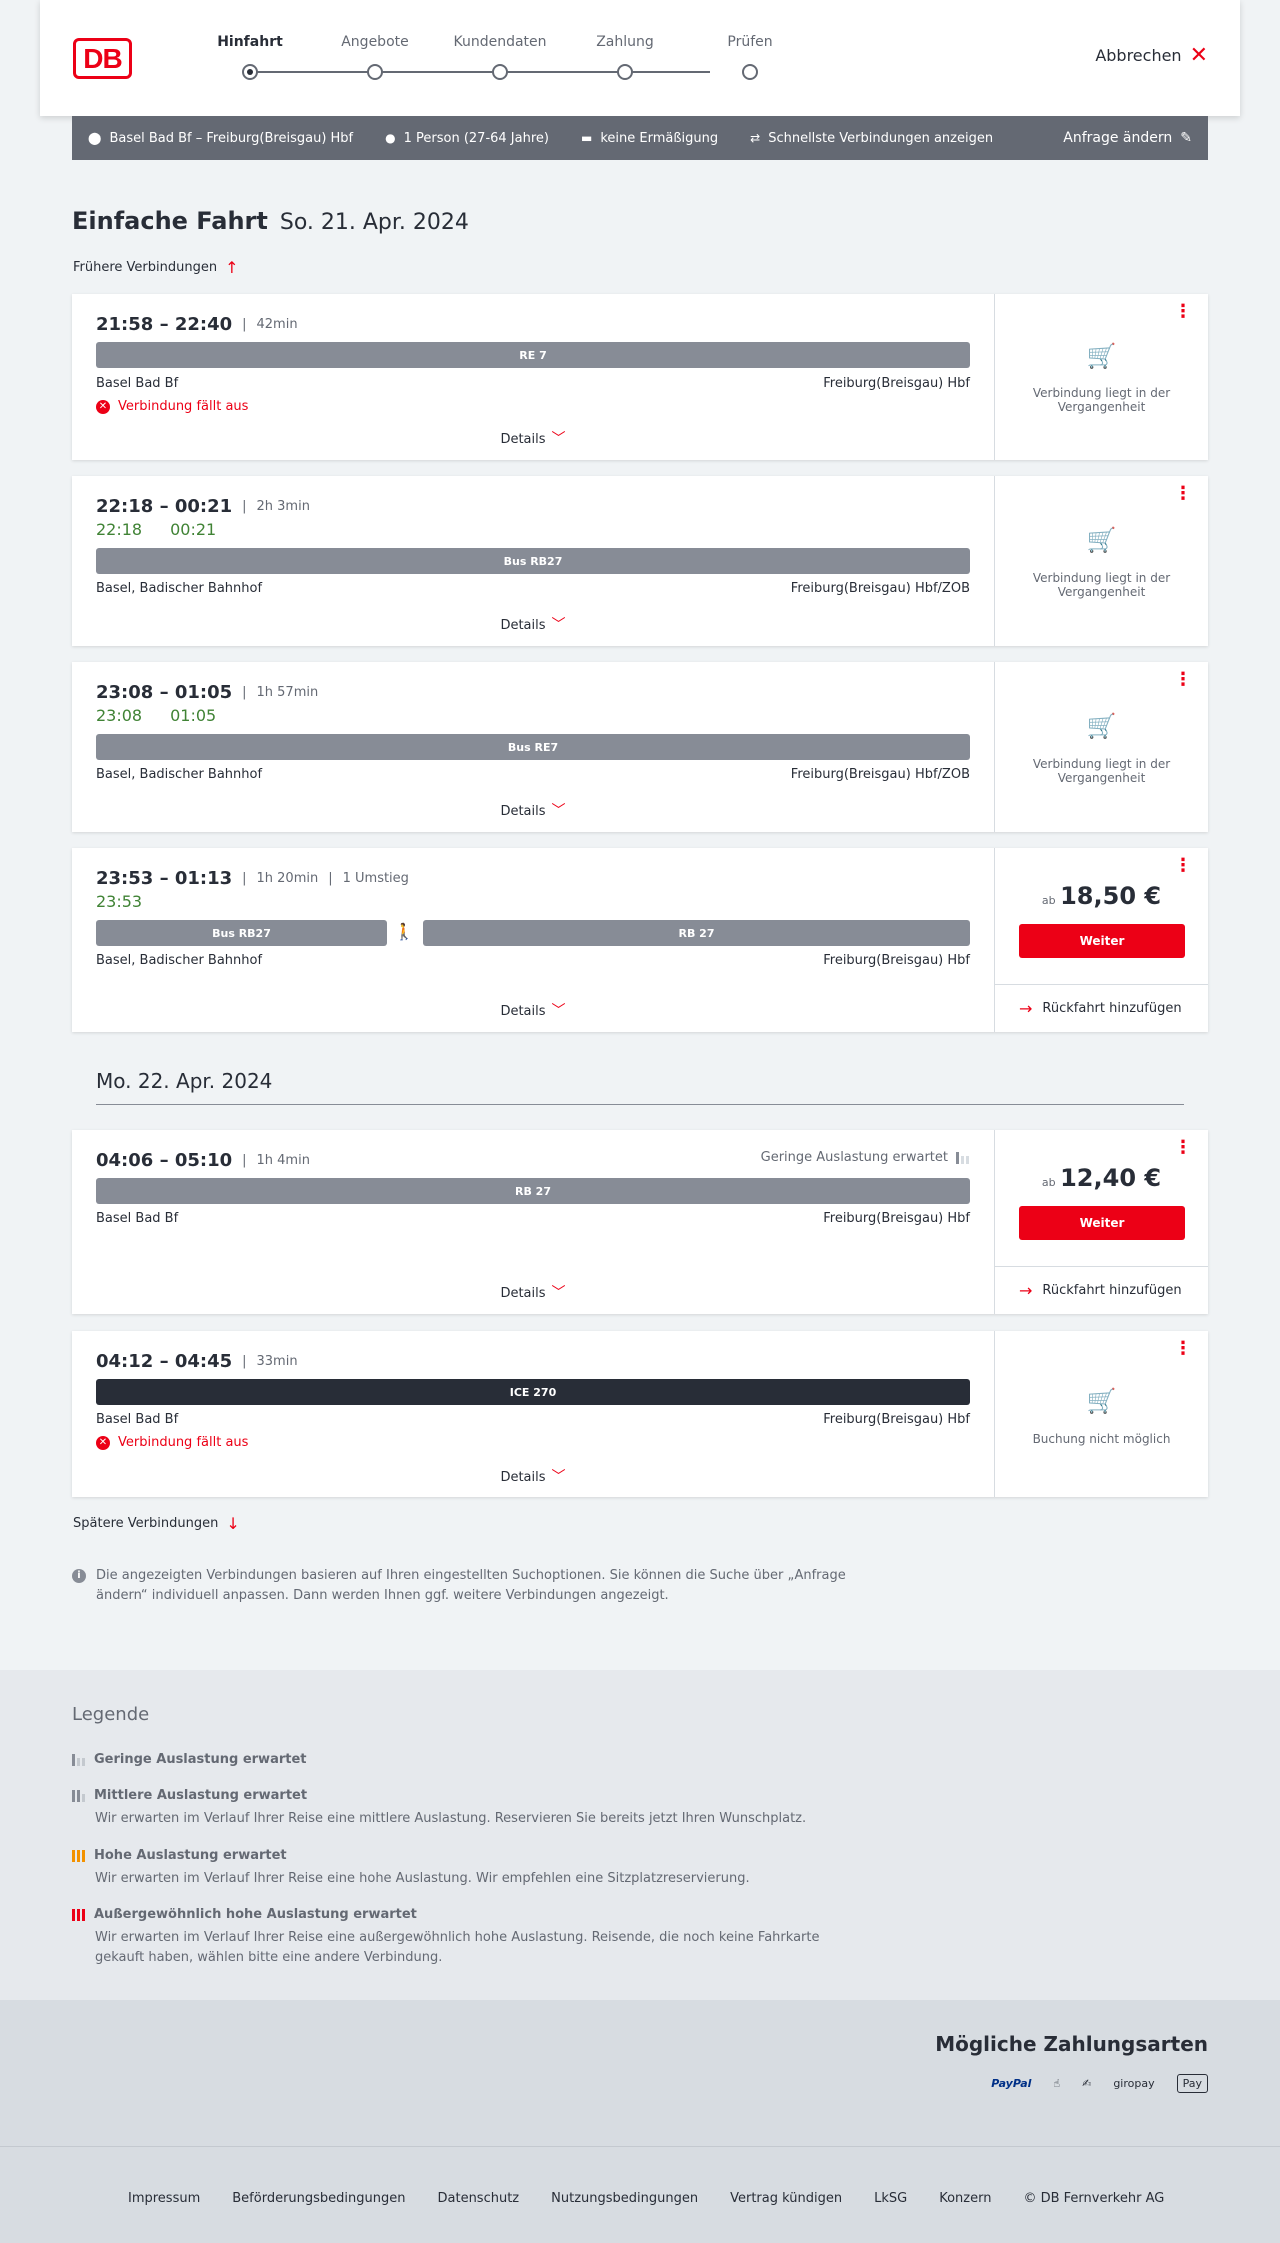 The height and width of the screenshot is (2243, 1280). What do you see at coordinates (1151, 55) in the screenshot?
I see `cancel-button: Abbrechen ✕` at bounding box center [1151, 55].